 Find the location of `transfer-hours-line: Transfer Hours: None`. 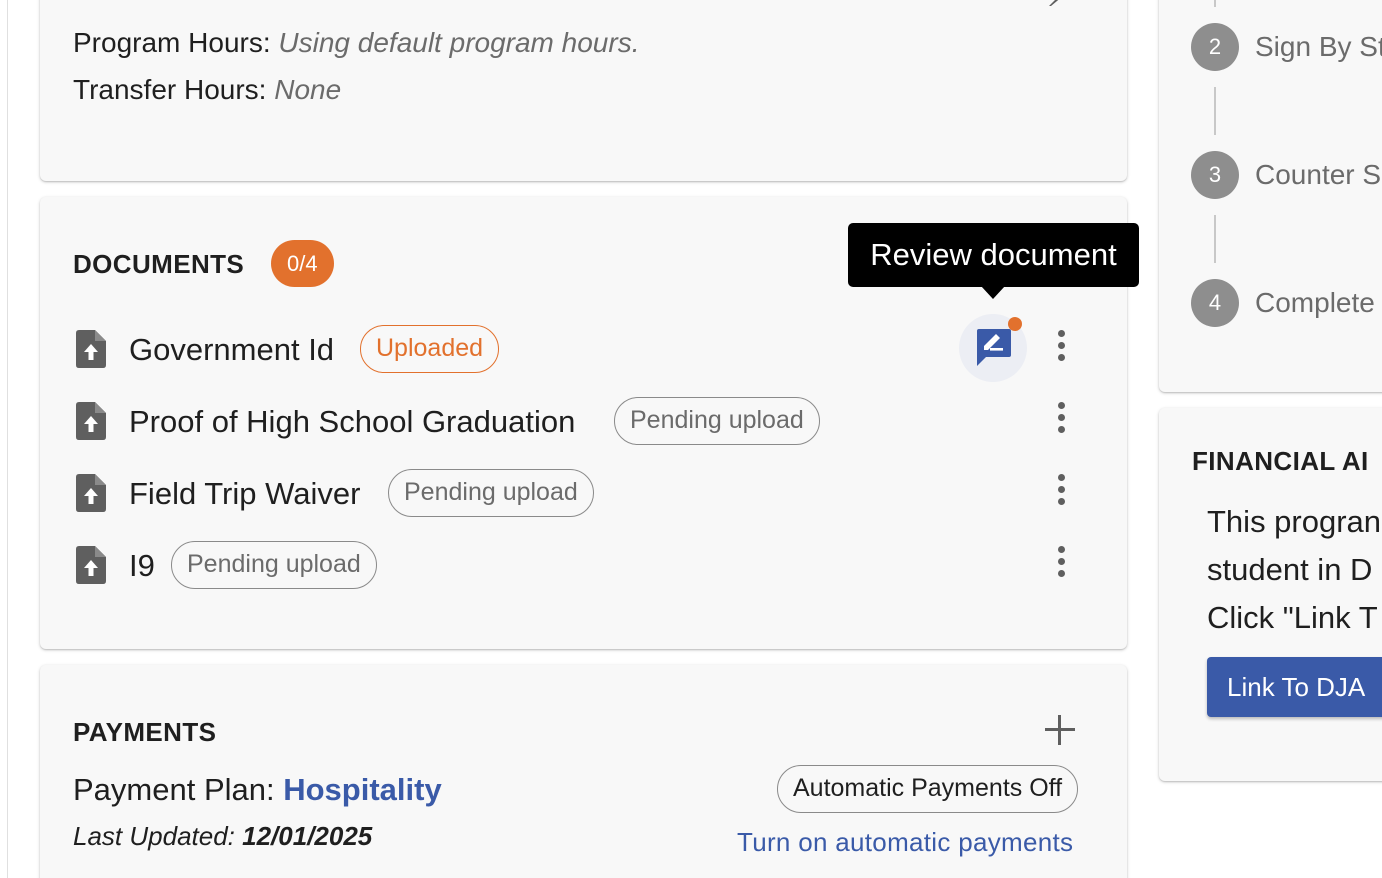

transfer-hours-line: Transfer Hours: None is located at coordinates (207, 90).